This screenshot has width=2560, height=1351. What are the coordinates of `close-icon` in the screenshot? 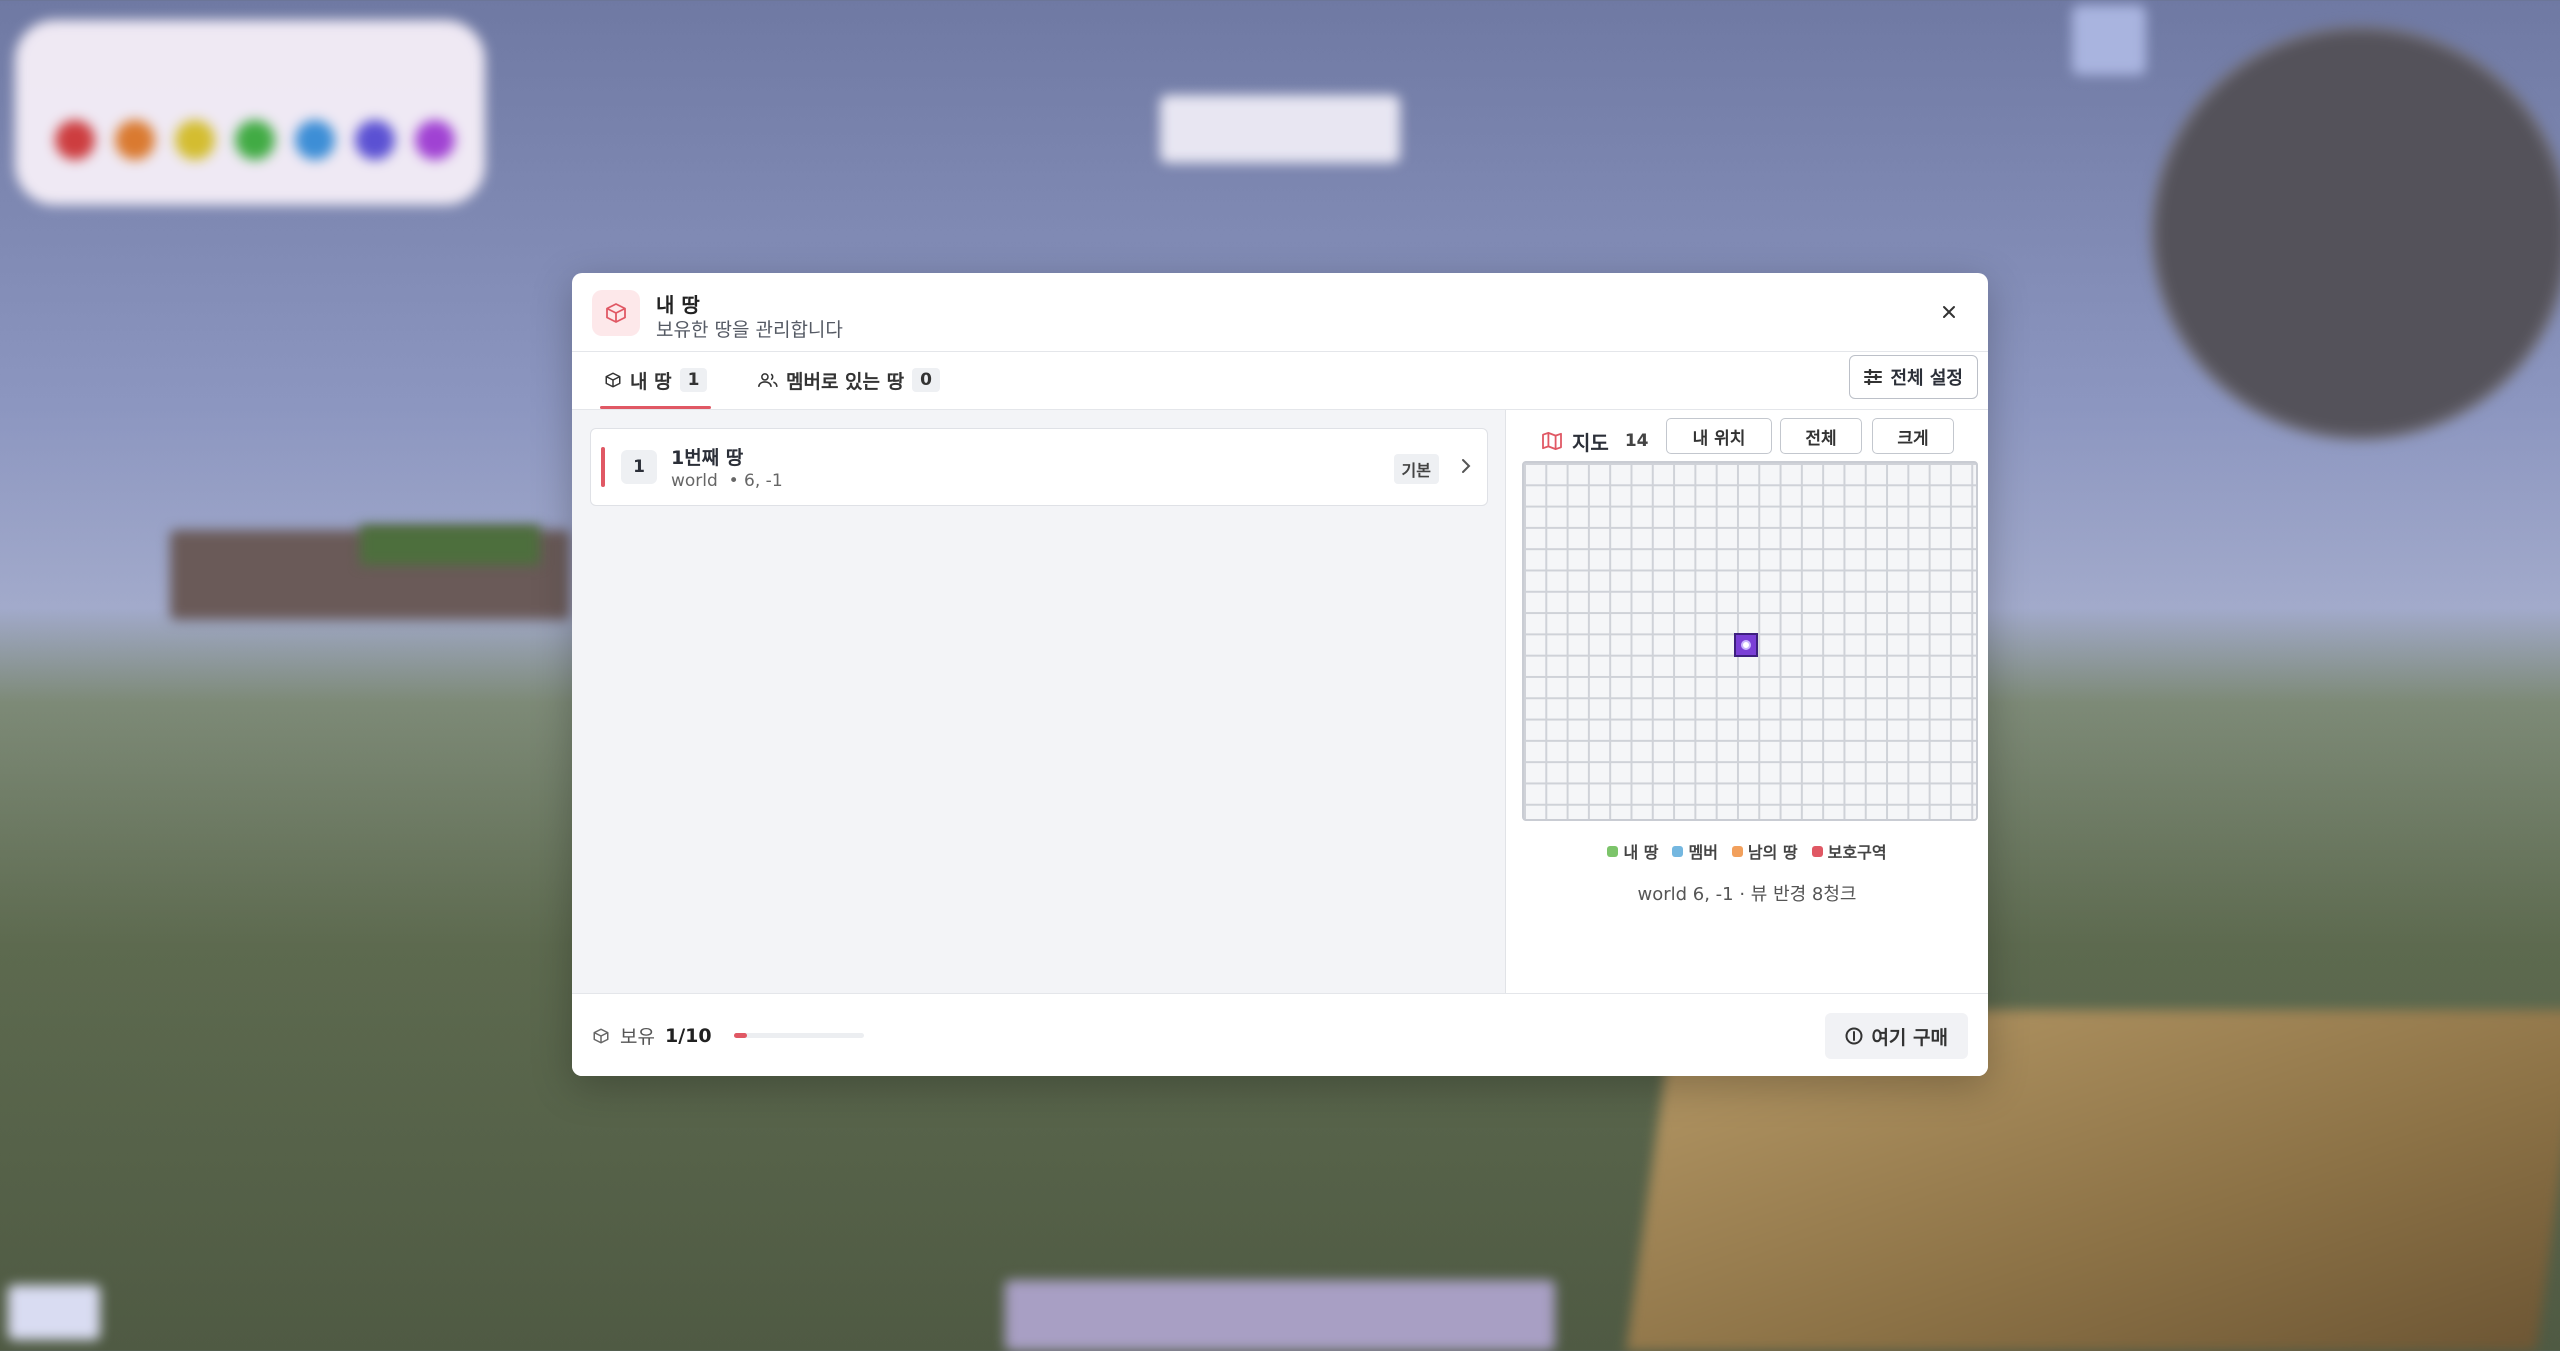 It's located at (1949, 312).